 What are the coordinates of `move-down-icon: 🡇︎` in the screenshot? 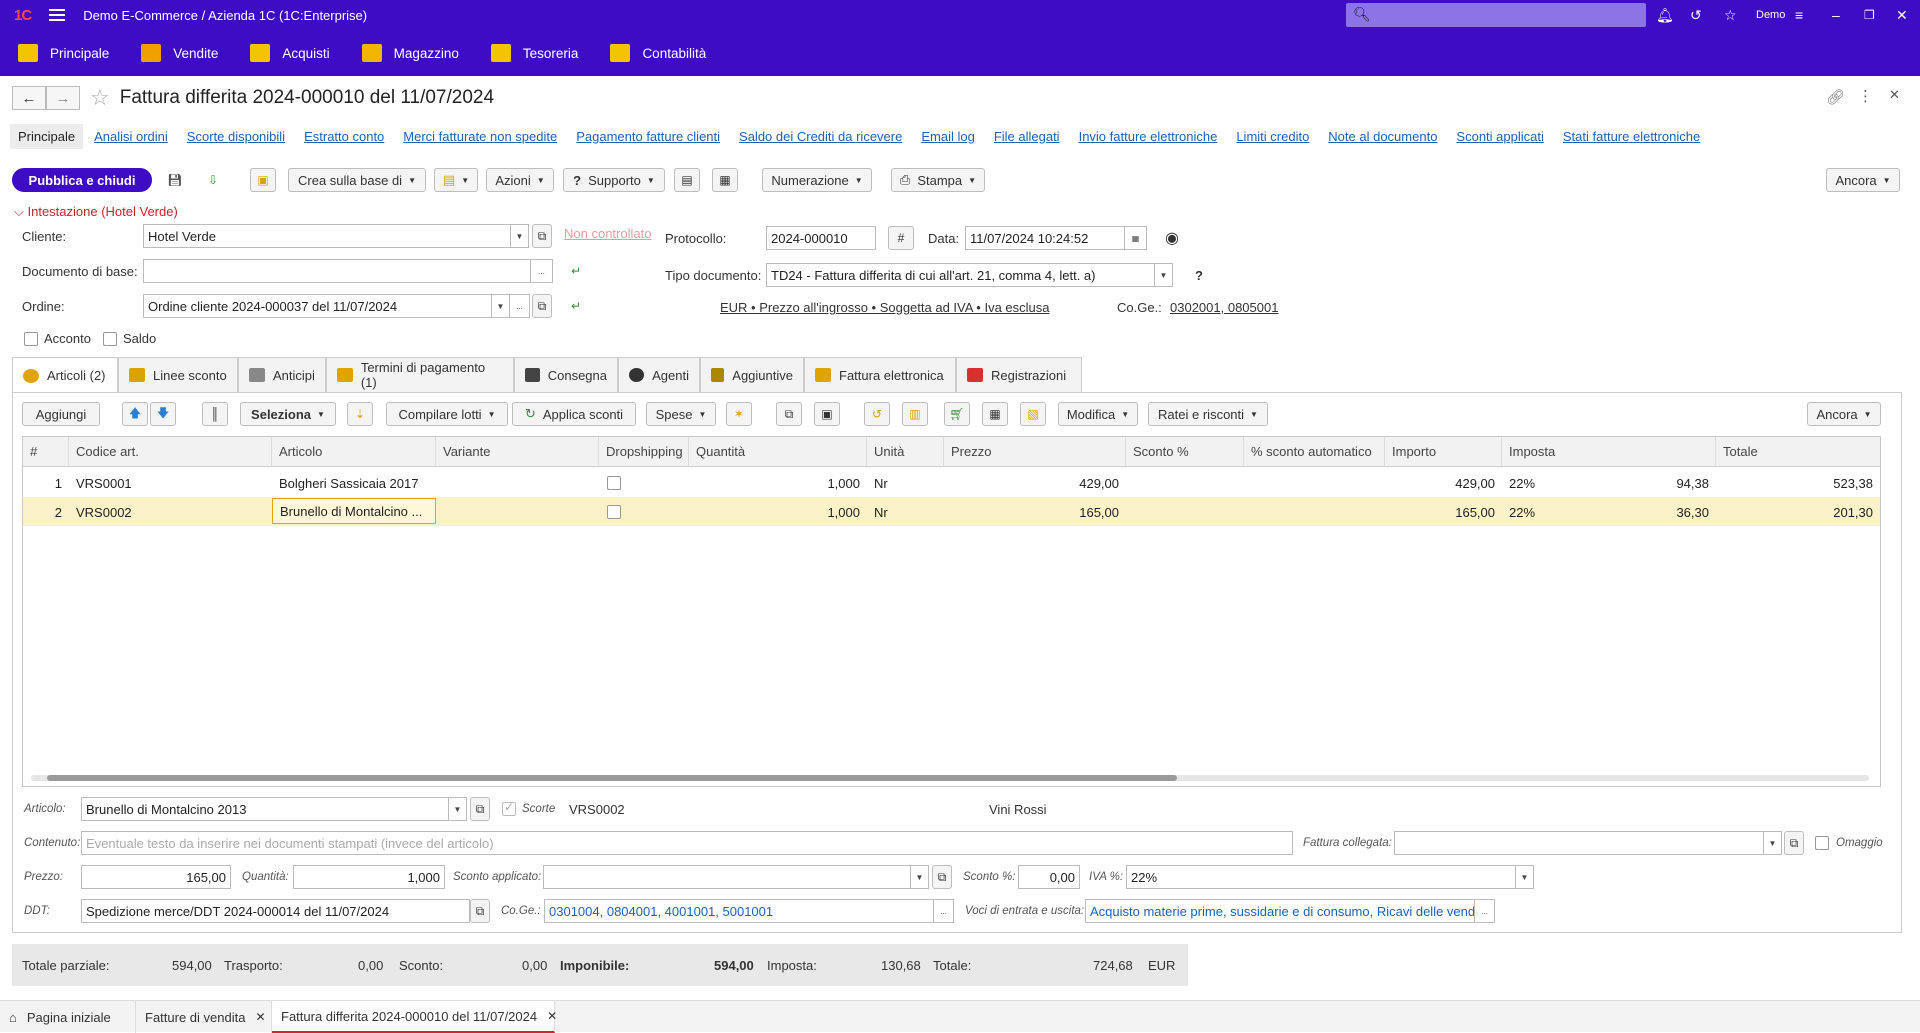 It's located at (163, 414).